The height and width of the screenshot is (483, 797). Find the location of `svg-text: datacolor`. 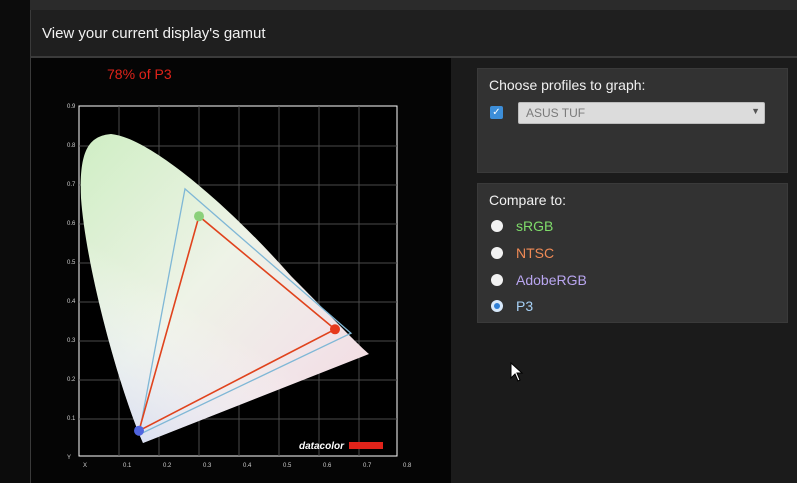

svg-text: datacolor is located at coordinates (322, 446).